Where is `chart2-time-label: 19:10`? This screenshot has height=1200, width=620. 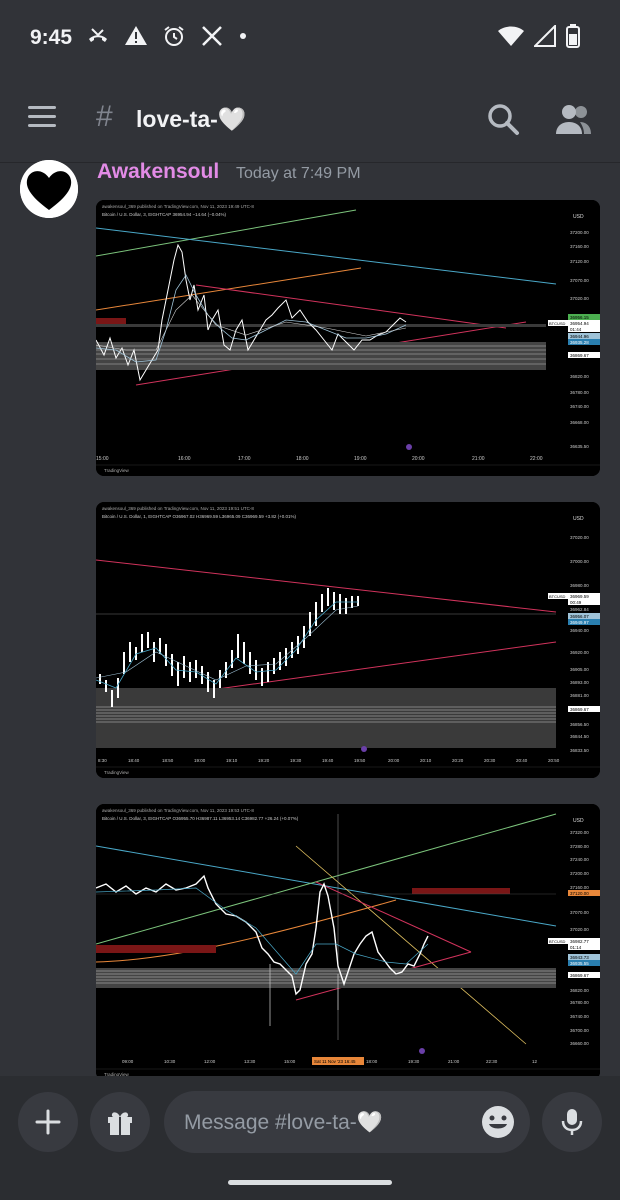 chart2-time-label: 19:10 is located at coordinates (232, 760).